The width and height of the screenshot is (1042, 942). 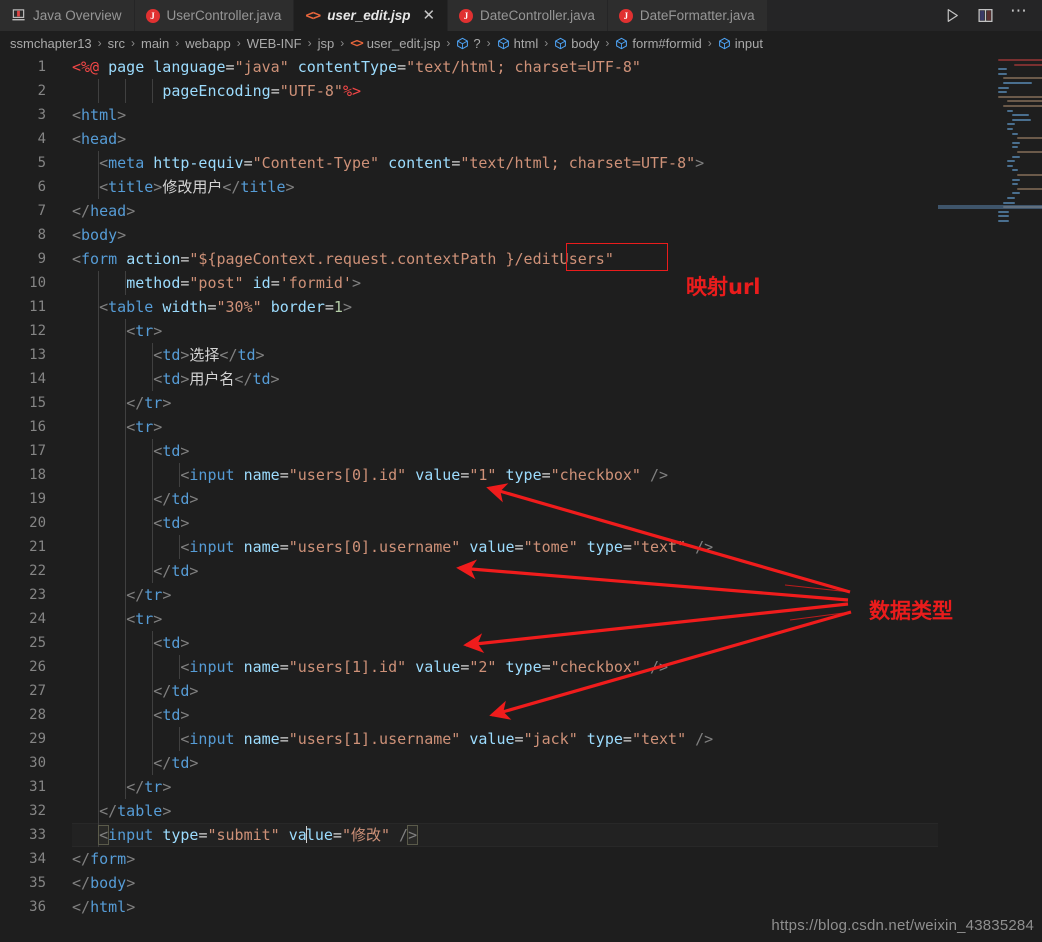 I want to click on line-number: 6, so click(x=41, y=187).